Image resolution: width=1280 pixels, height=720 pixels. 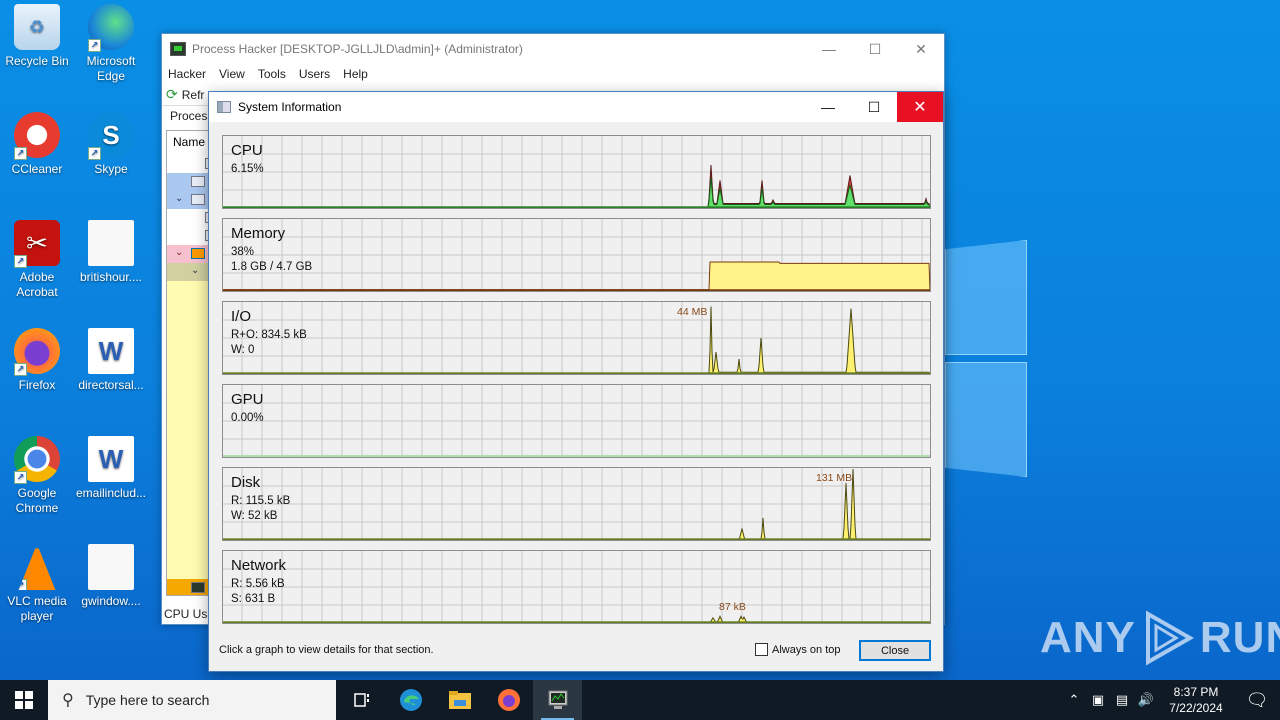 I want to click on menu-help: Help, so click(x=355, y=74).